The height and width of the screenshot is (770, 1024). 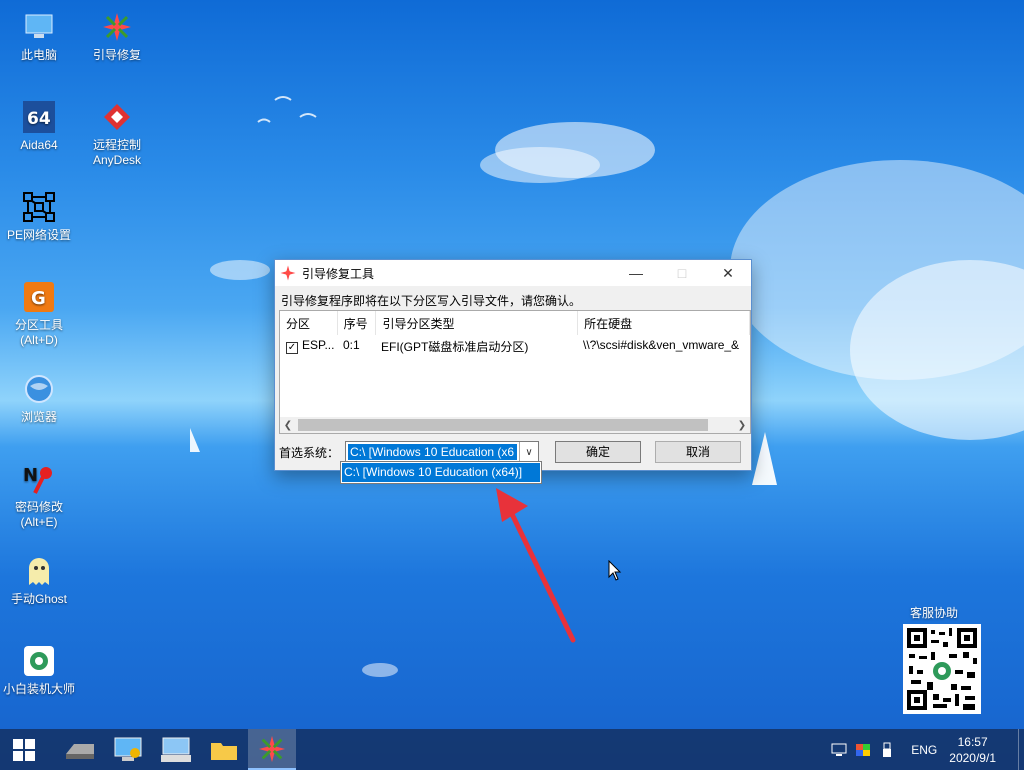 I want to click on cell-index: 0:1, so click(x=351, y=345).